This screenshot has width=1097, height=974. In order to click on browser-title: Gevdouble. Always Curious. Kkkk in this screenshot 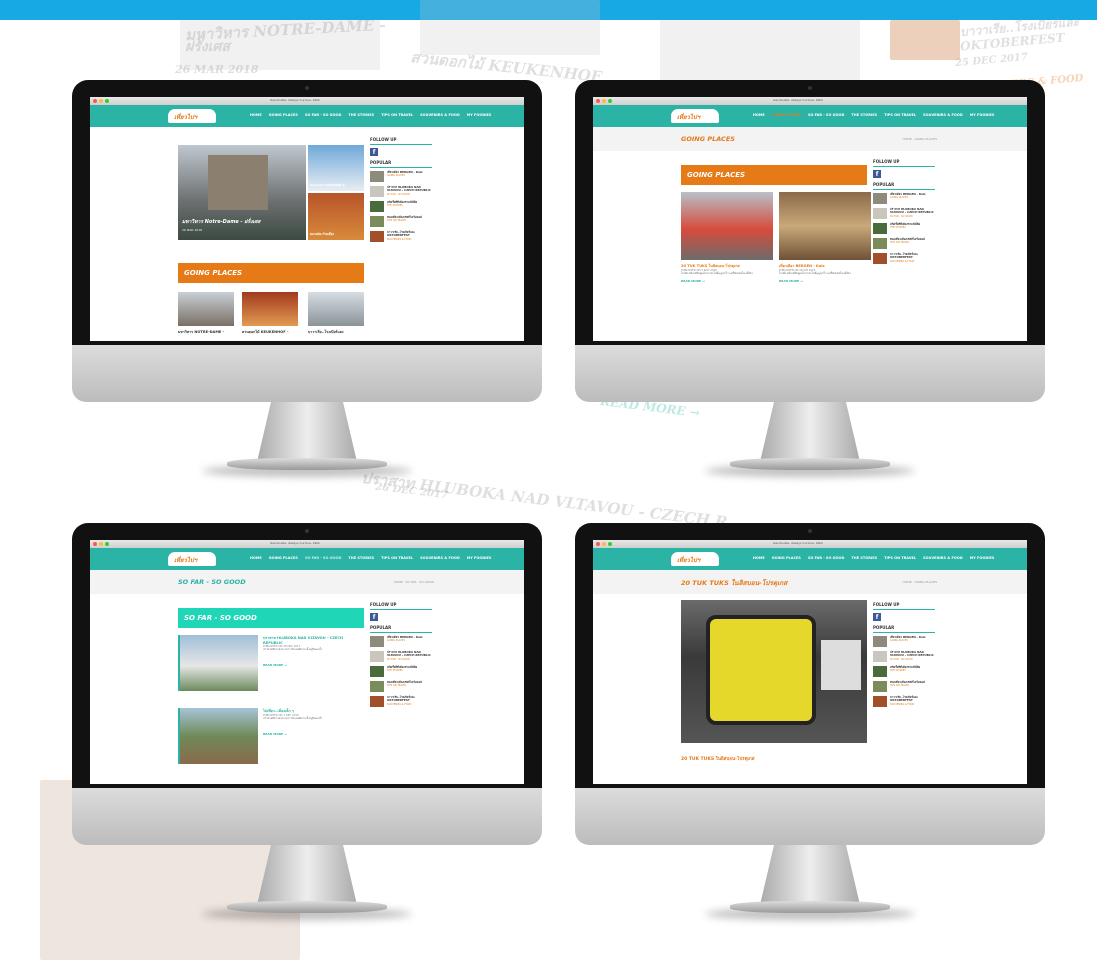, I will do `click(295, 100)`.